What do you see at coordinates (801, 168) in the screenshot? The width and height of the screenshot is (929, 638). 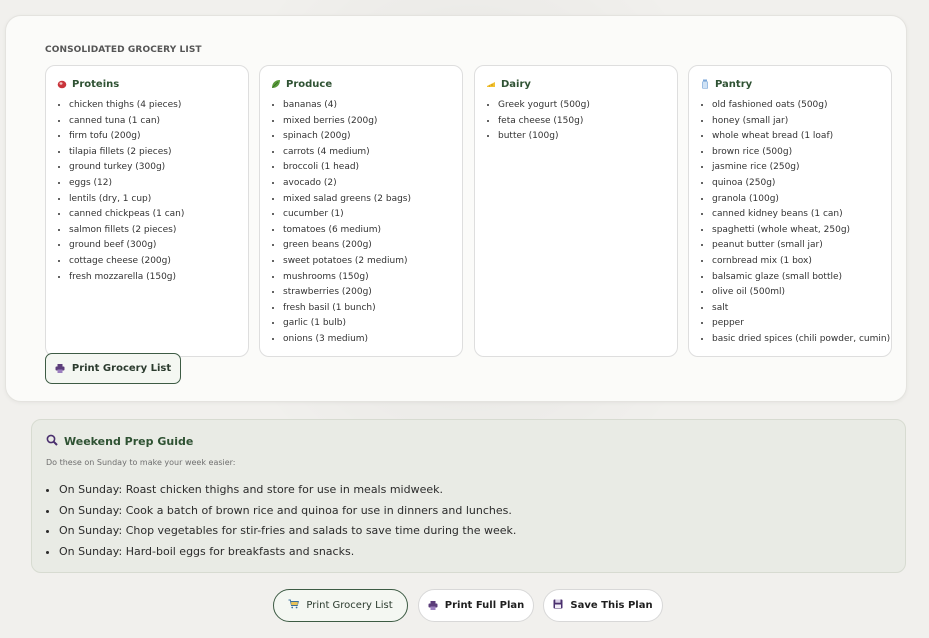 I see `list-item: jasmine rice (250g)` at bounding box center [801, 168].